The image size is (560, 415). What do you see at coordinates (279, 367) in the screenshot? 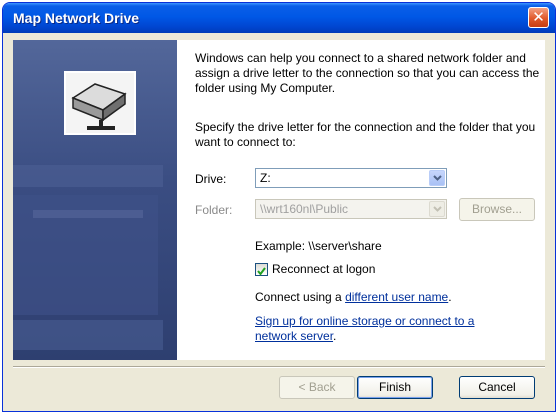
I see `button-divider` at bounding box center [279, 367].